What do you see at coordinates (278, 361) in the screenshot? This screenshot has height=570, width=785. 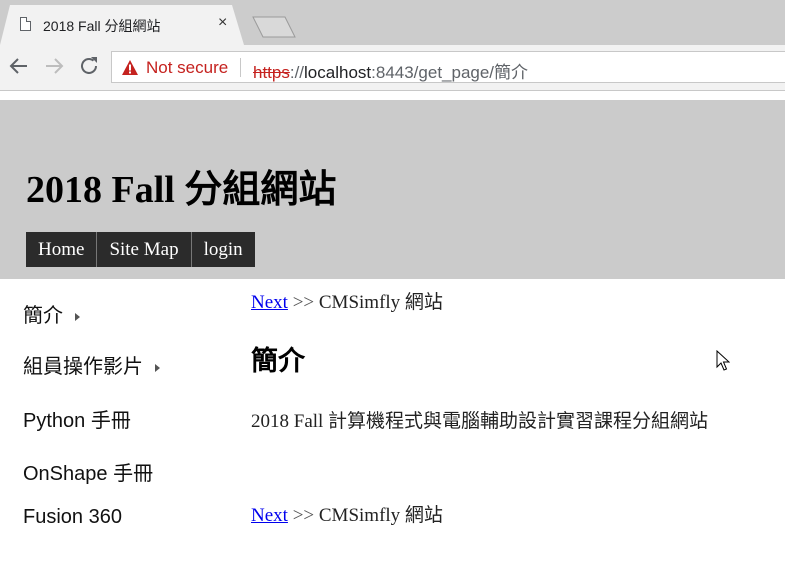 I see `page-title: 簡介` at bounding box center [278, 361].